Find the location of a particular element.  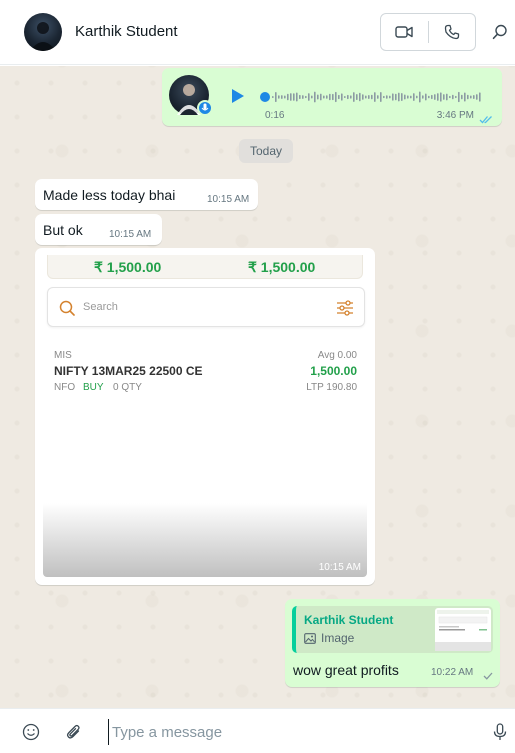

amount-right: ₹ 1,500.00 is located at coordinates (282, 267).